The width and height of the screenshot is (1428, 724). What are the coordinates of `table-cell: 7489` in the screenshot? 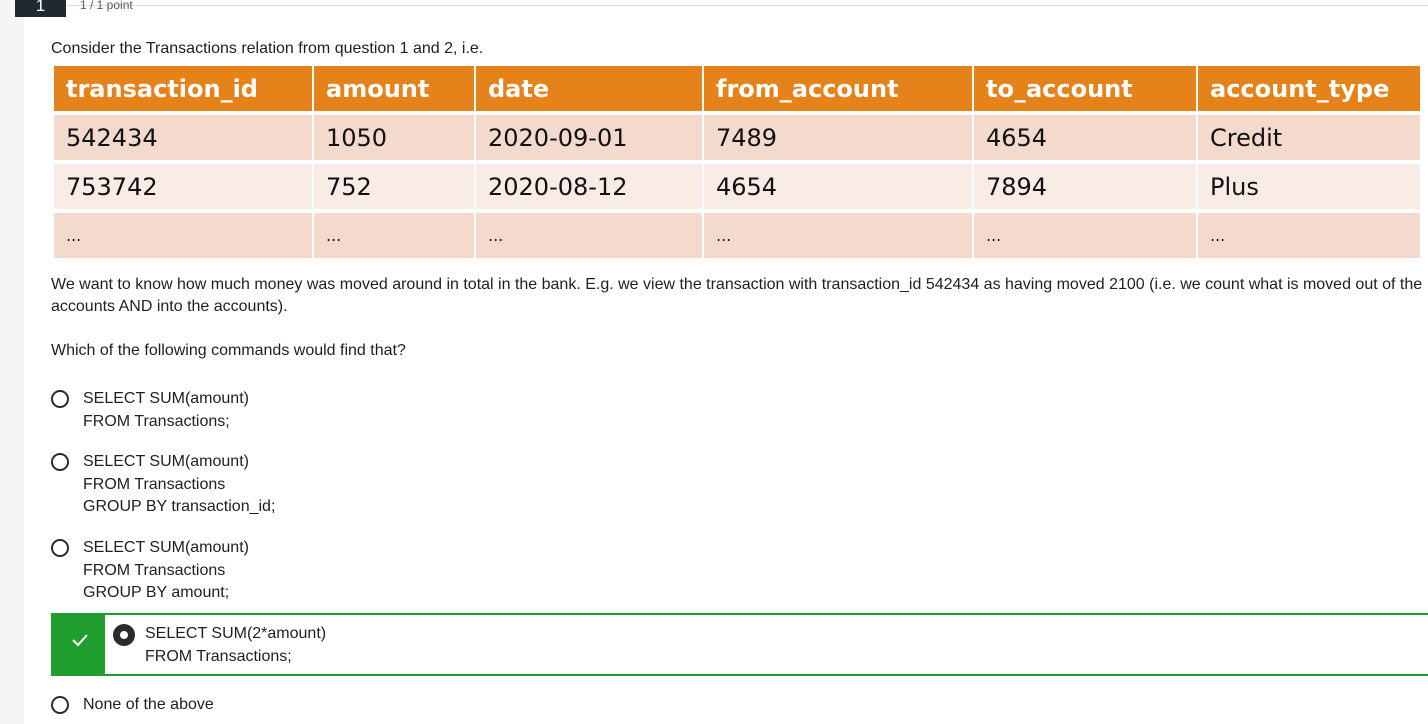 It's located at (838, 138).